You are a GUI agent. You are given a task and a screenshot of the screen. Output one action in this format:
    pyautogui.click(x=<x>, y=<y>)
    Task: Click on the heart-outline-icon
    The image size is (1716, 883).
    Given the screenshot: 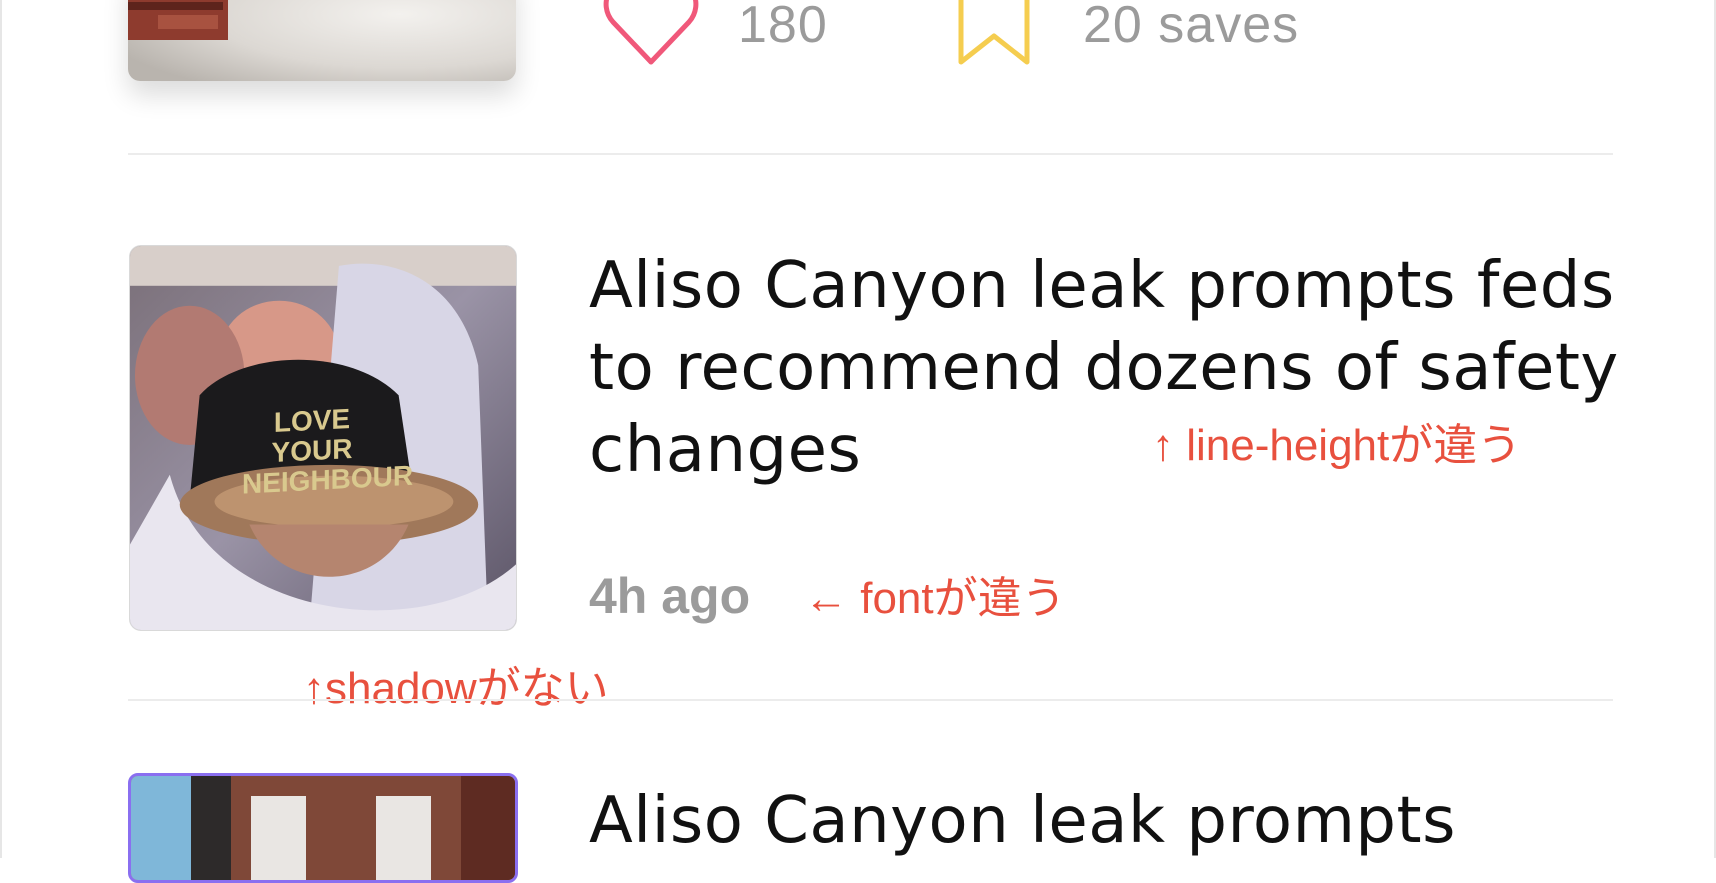 What is the action you would take?
    pyautogui.click(x=651, y=33)
    